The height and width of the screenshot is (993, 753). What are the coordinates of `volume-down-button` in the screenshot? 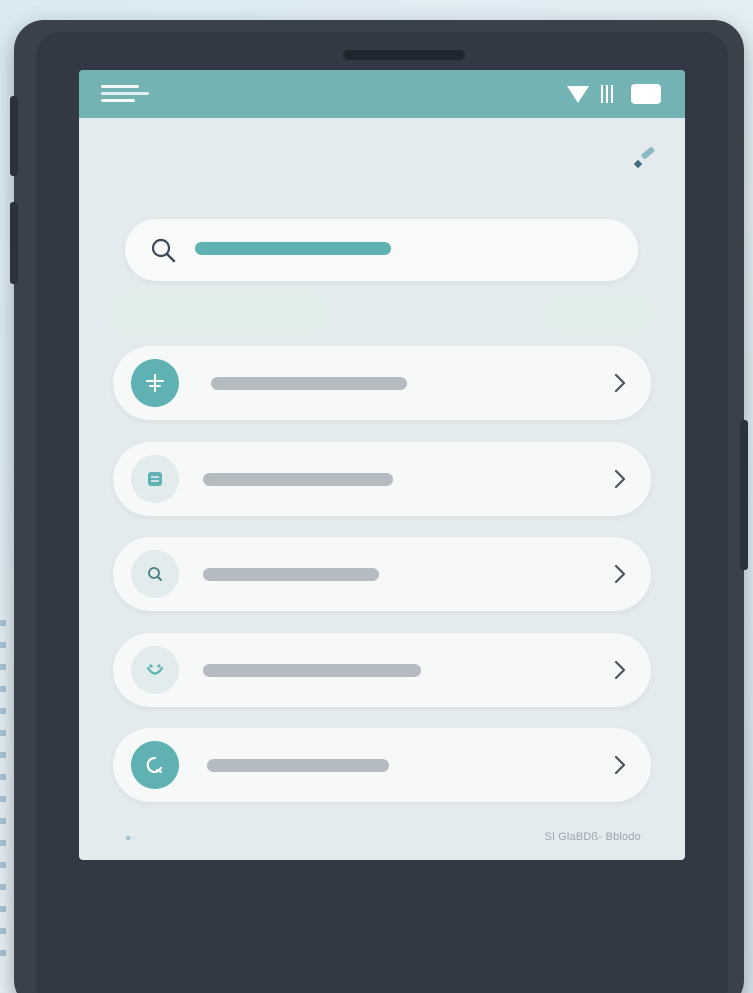 It's located at (14, 243).